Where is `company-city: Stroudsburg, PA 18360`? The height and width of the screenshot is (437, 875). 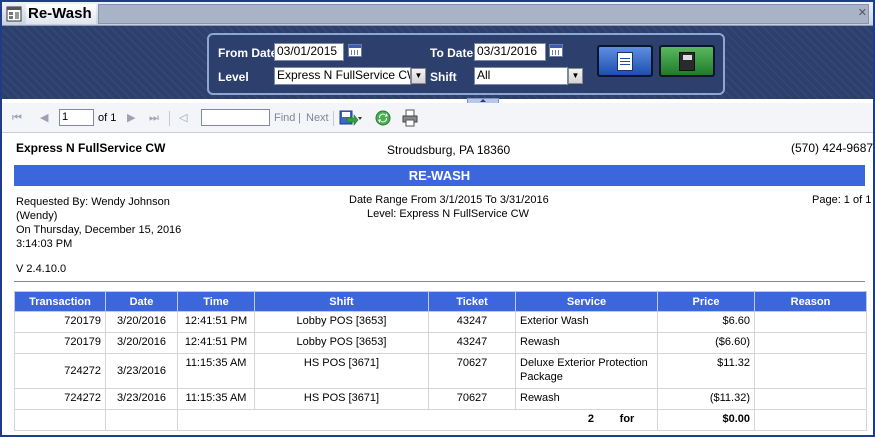 company-city: Stroudsburg, PA 18360 is located at coordinates (449, 150).